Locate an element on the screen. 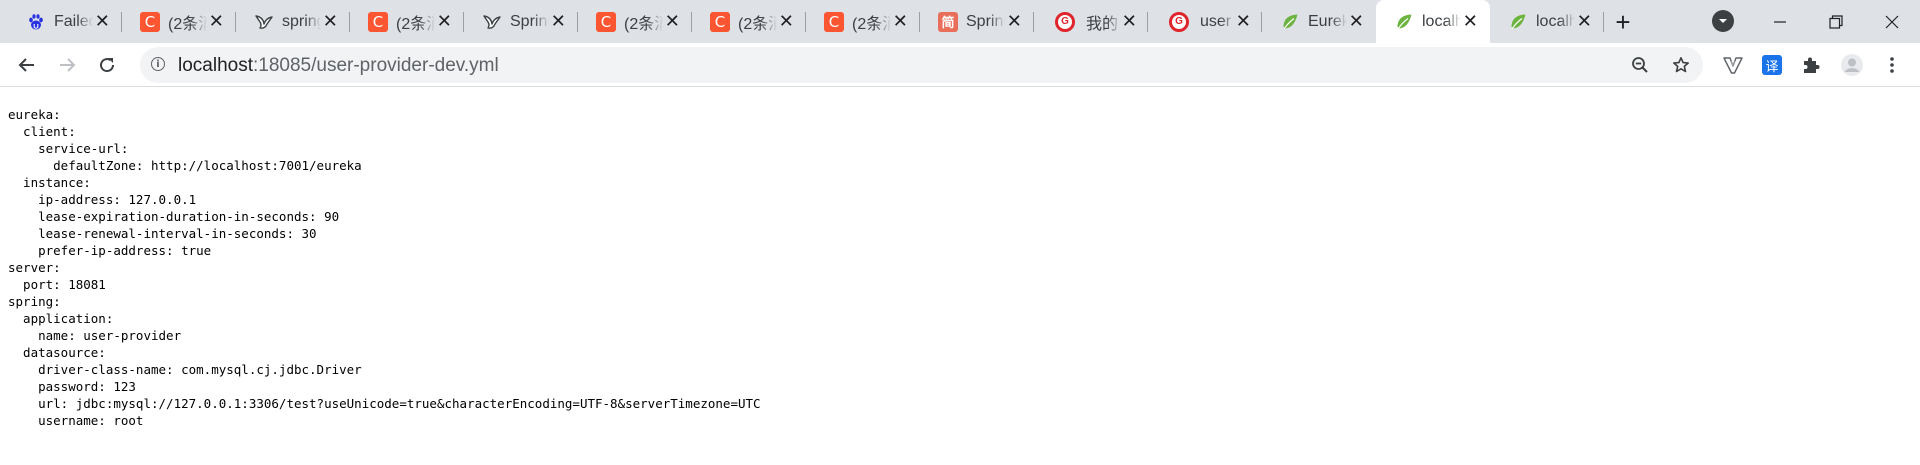  tab-3: spring✕ is located at coordinates (293, 21).